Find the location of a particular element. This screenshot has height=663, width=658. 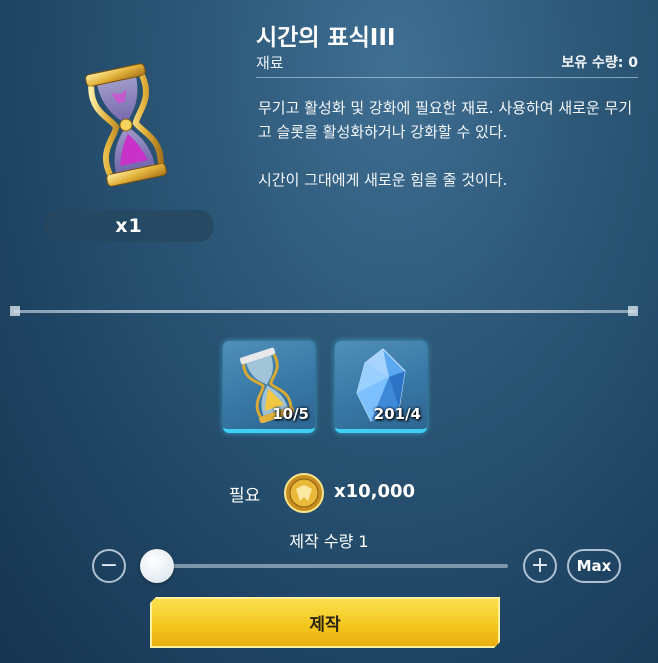

material-slot-crystal: 201/4 is located at coordinates (381, 387).